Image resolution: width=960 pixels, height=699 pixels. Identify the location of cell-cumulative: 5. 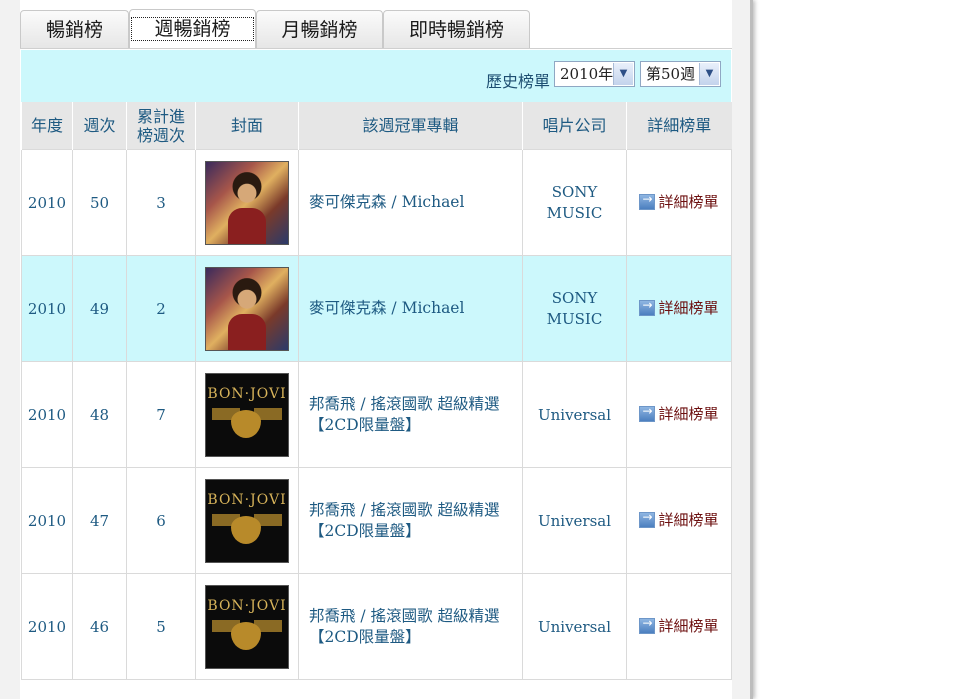
(161, 626).